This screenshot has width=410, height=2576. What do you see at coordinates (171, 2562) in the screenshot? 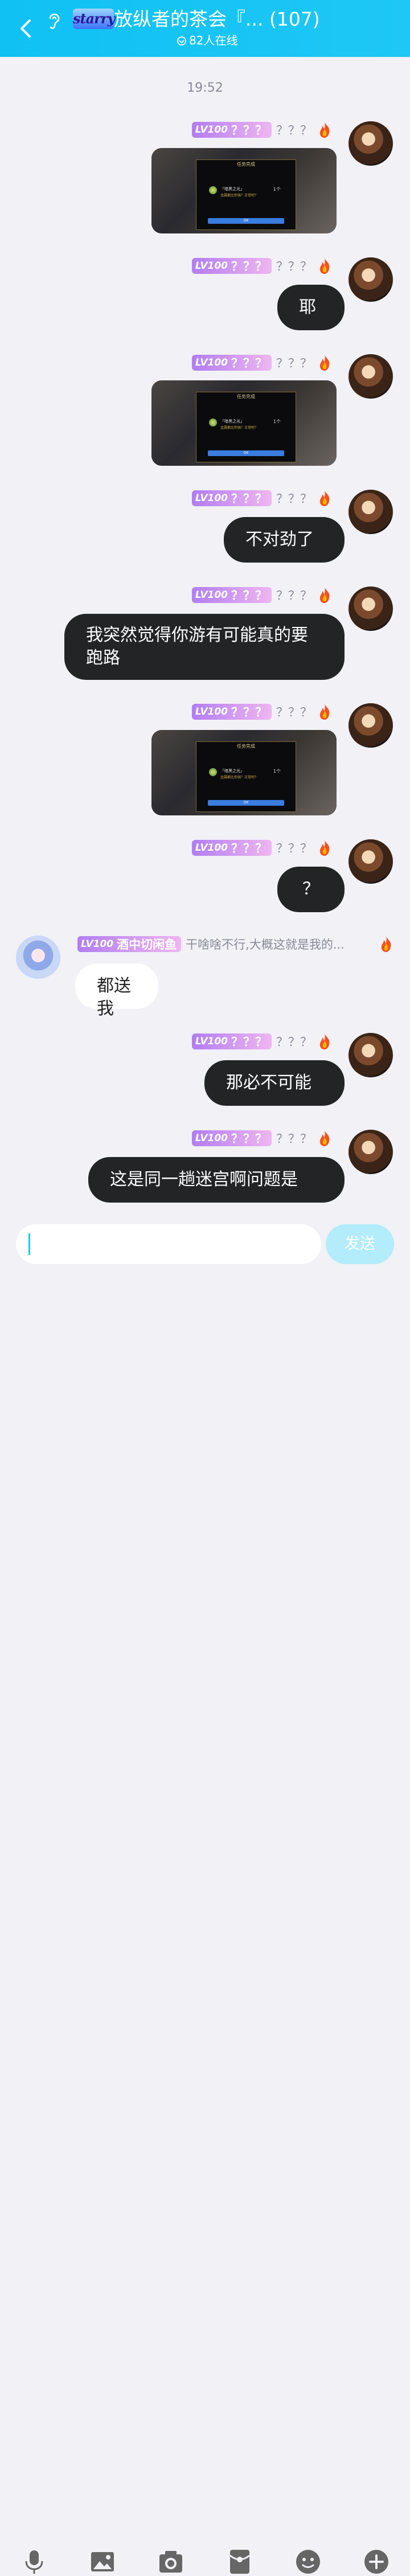
I see `camera-icon` at bounding box center [171, 2562].